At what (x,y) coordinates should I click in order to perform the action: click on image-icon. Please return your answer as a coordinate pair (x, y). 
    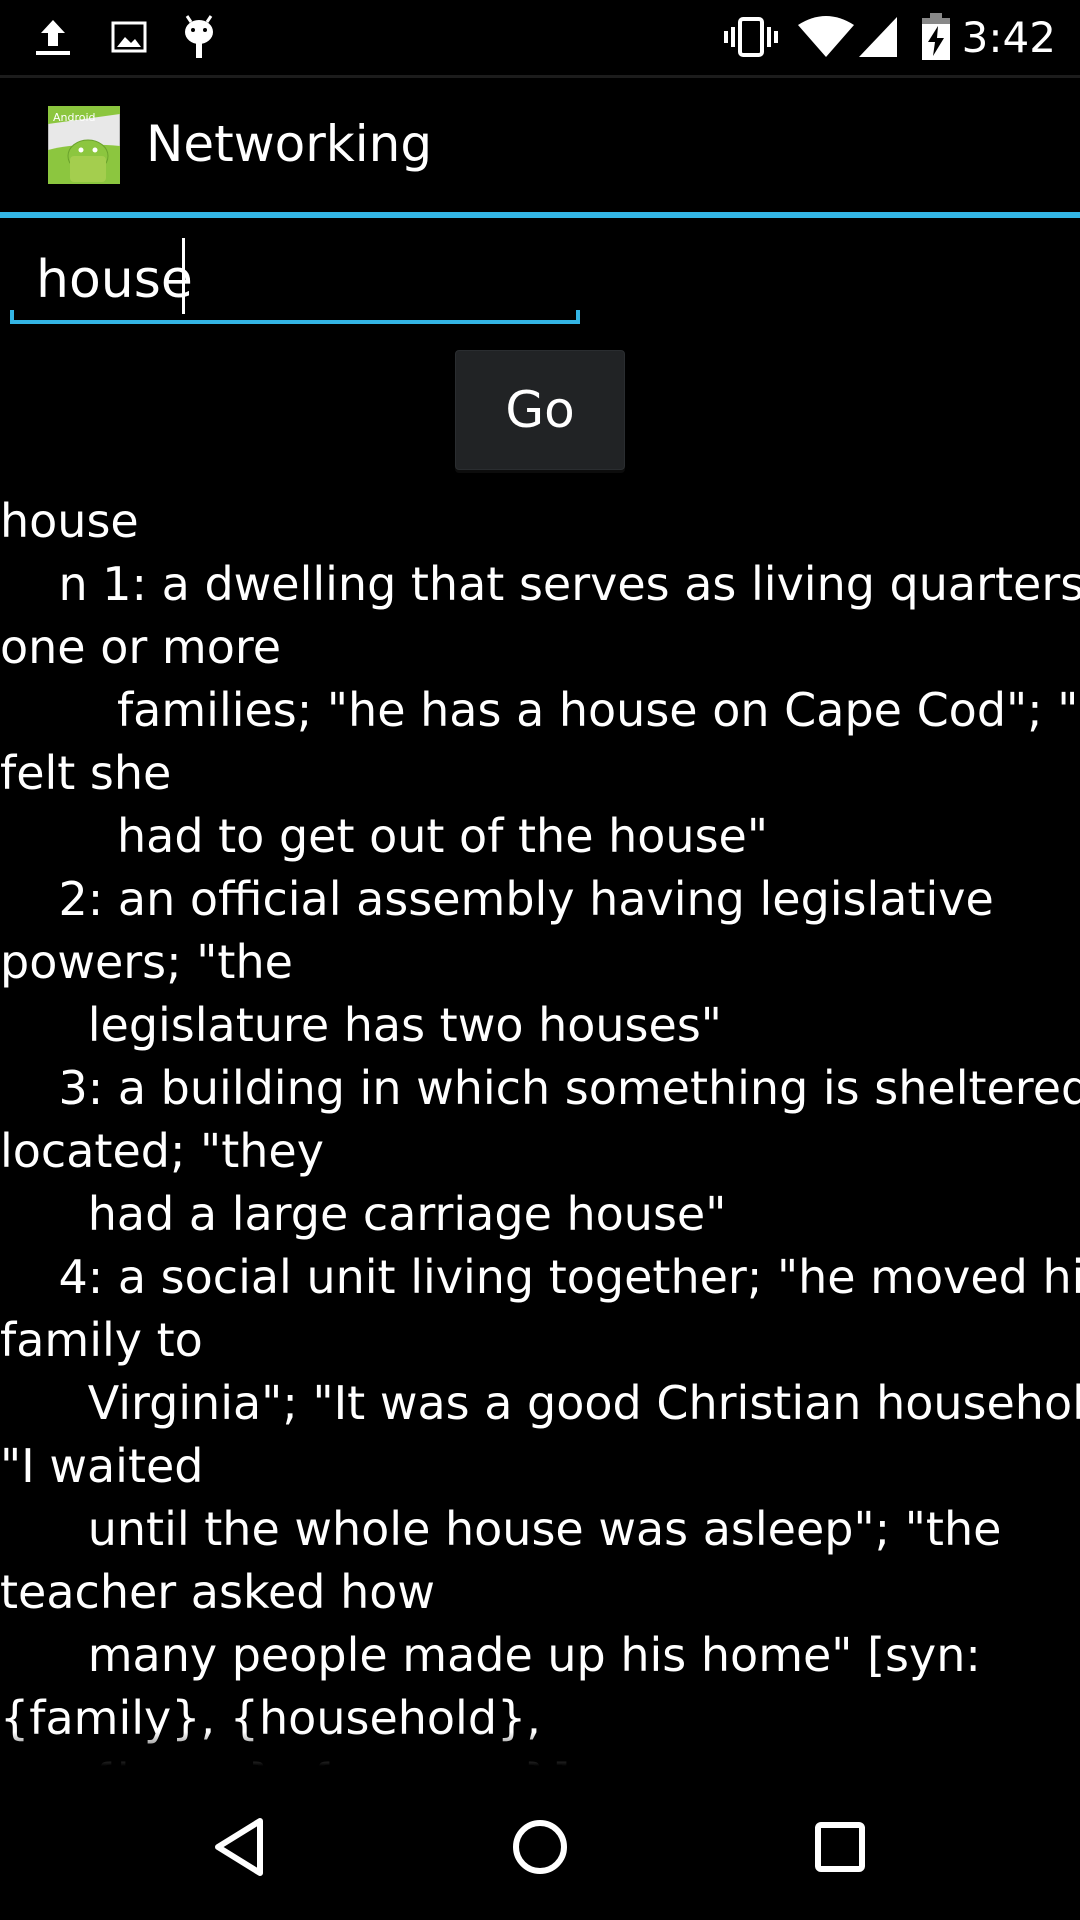
    Looking at the image, I should click on (129, 37).